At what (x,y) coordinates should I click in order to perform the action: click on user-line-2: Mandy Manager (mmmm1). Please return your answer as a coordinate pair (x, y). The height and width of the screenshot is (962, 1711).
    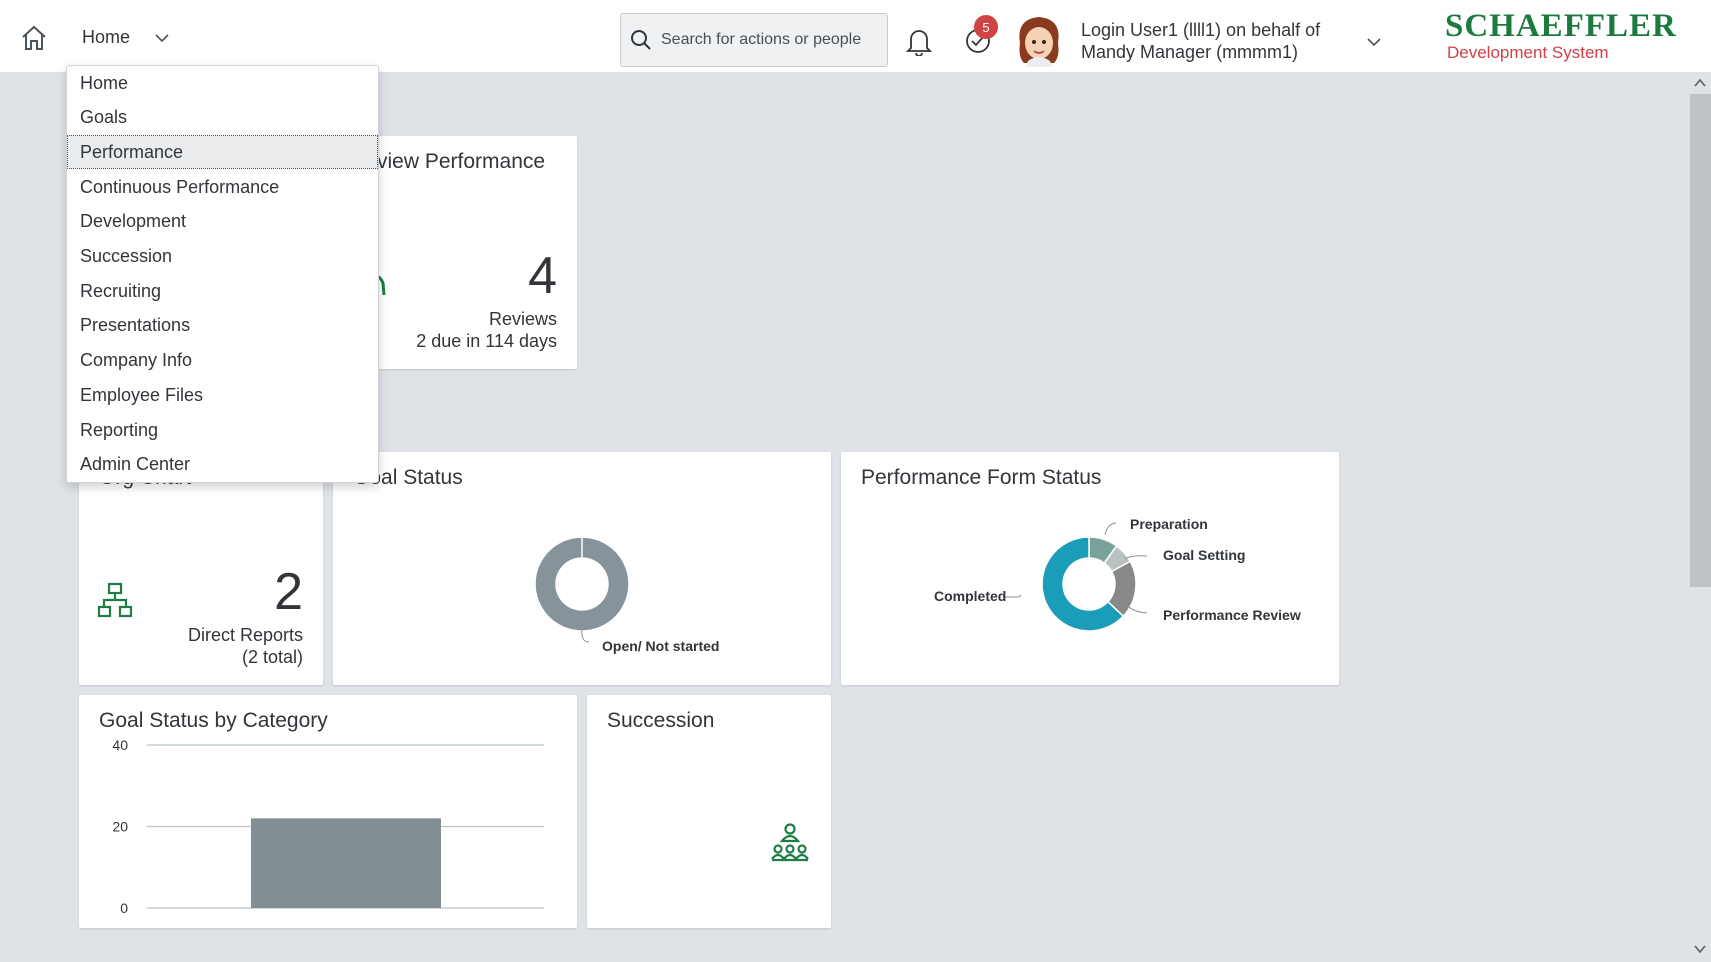
    Looking at the image, I should click on (1190, 52).